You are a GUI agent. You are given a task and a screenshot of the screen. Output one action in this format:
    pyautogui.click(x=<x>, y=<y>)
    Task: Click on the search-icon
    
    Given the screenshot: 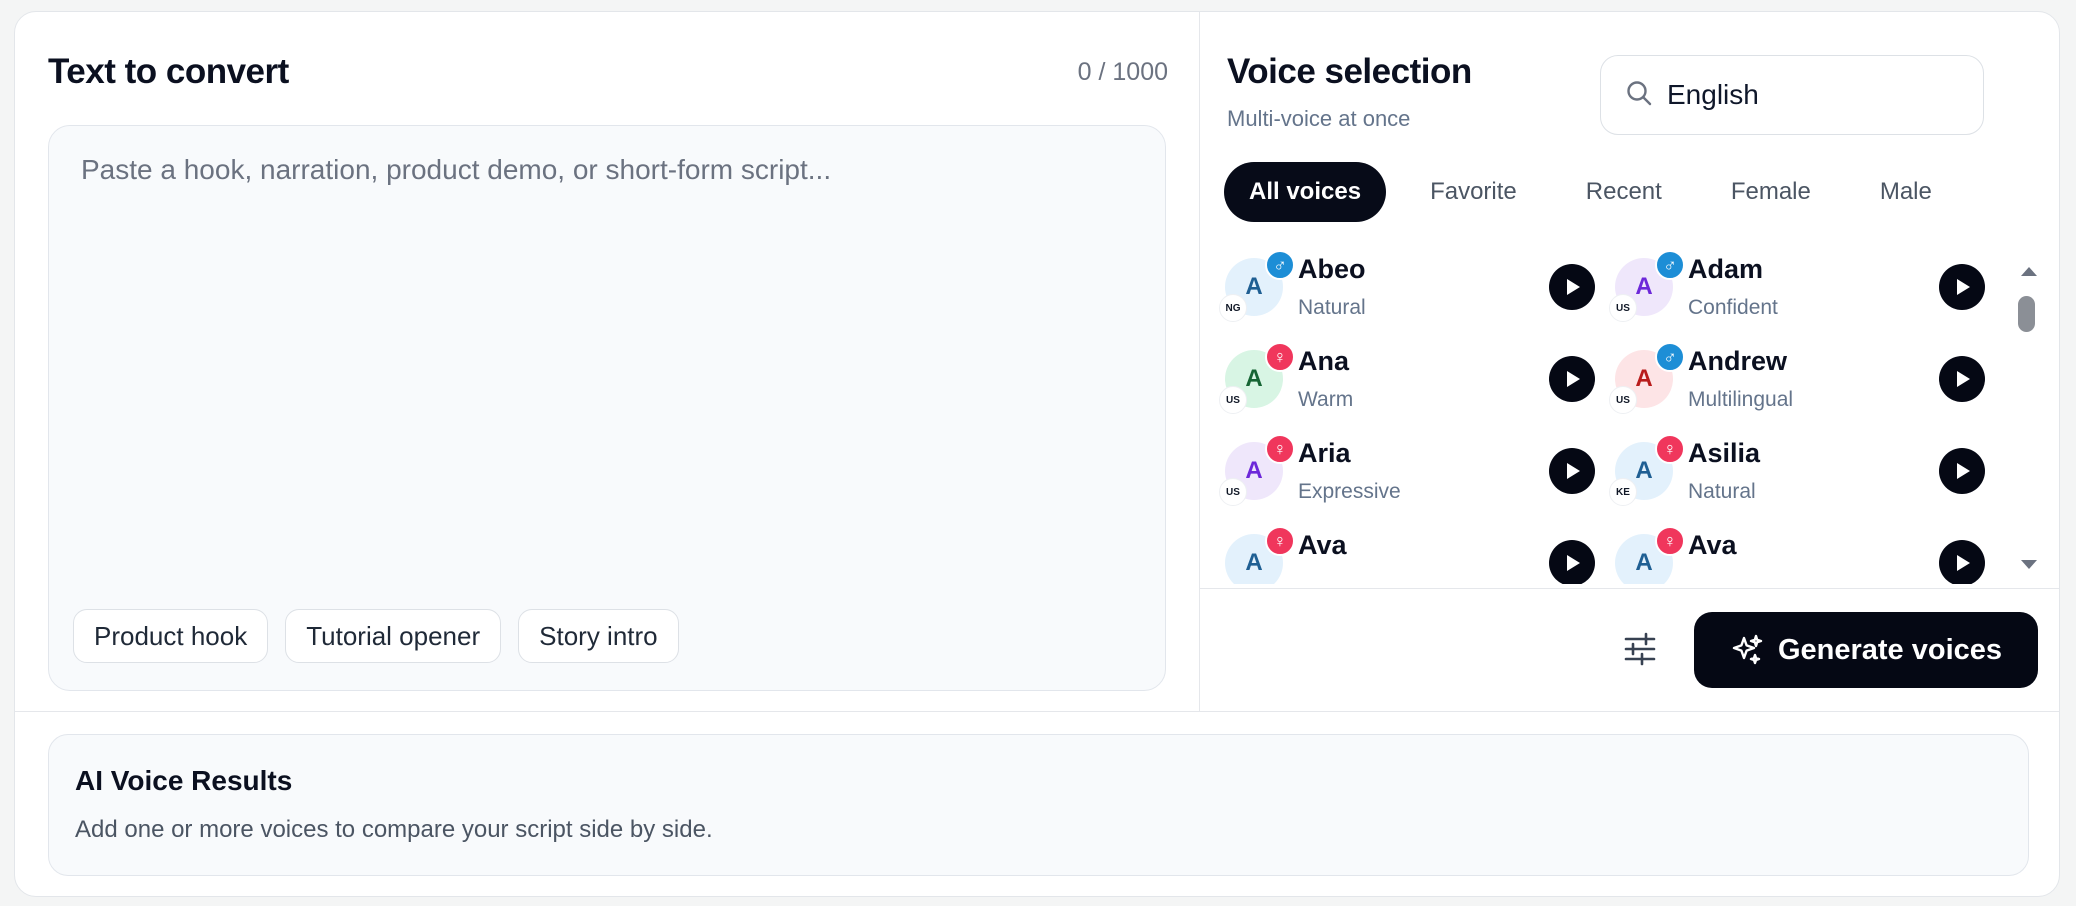 What is the action you would take?
    pyautogui.click(x=1639, y=95)
    